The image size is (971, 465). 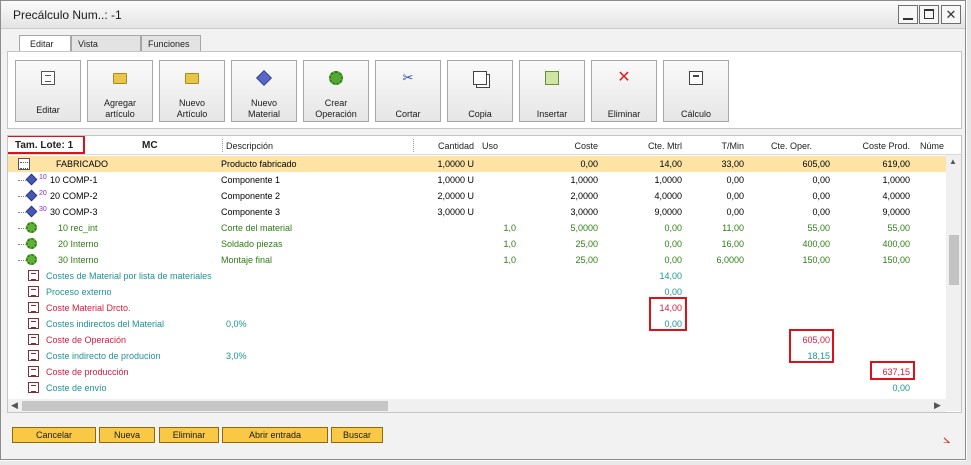 I want to click on cell-code: 10 rec_int, so click(x=78, y=228).